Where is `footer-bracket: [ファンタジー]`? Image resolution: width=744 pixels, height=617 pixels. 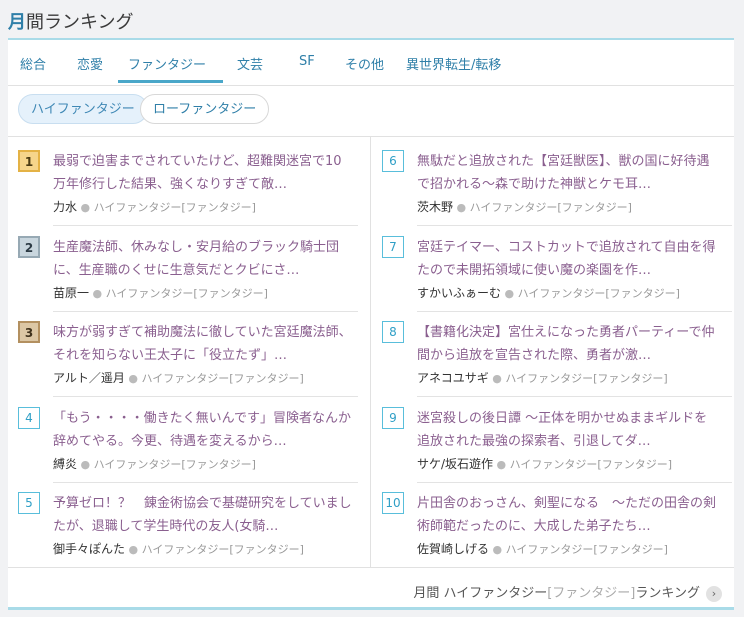 footer-bracket: [ファンタジー] is located at coordinates (591, 593).